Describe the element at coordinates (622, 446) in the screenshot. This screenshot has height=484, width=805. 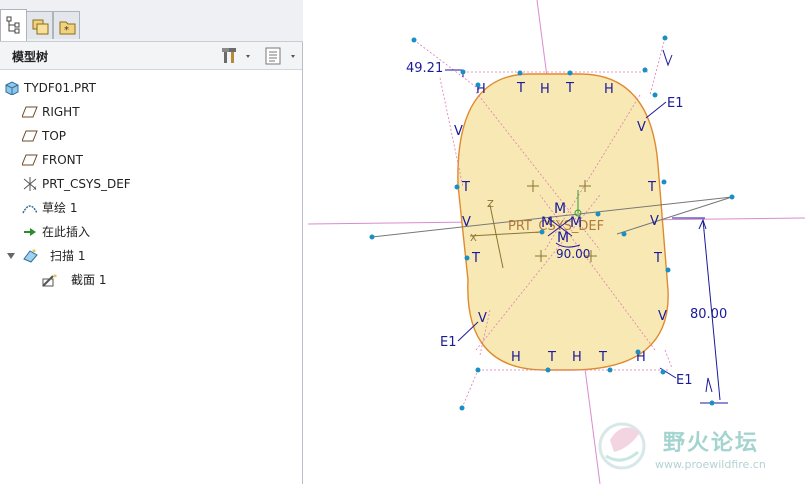
I see `watermark-logo` at that location.